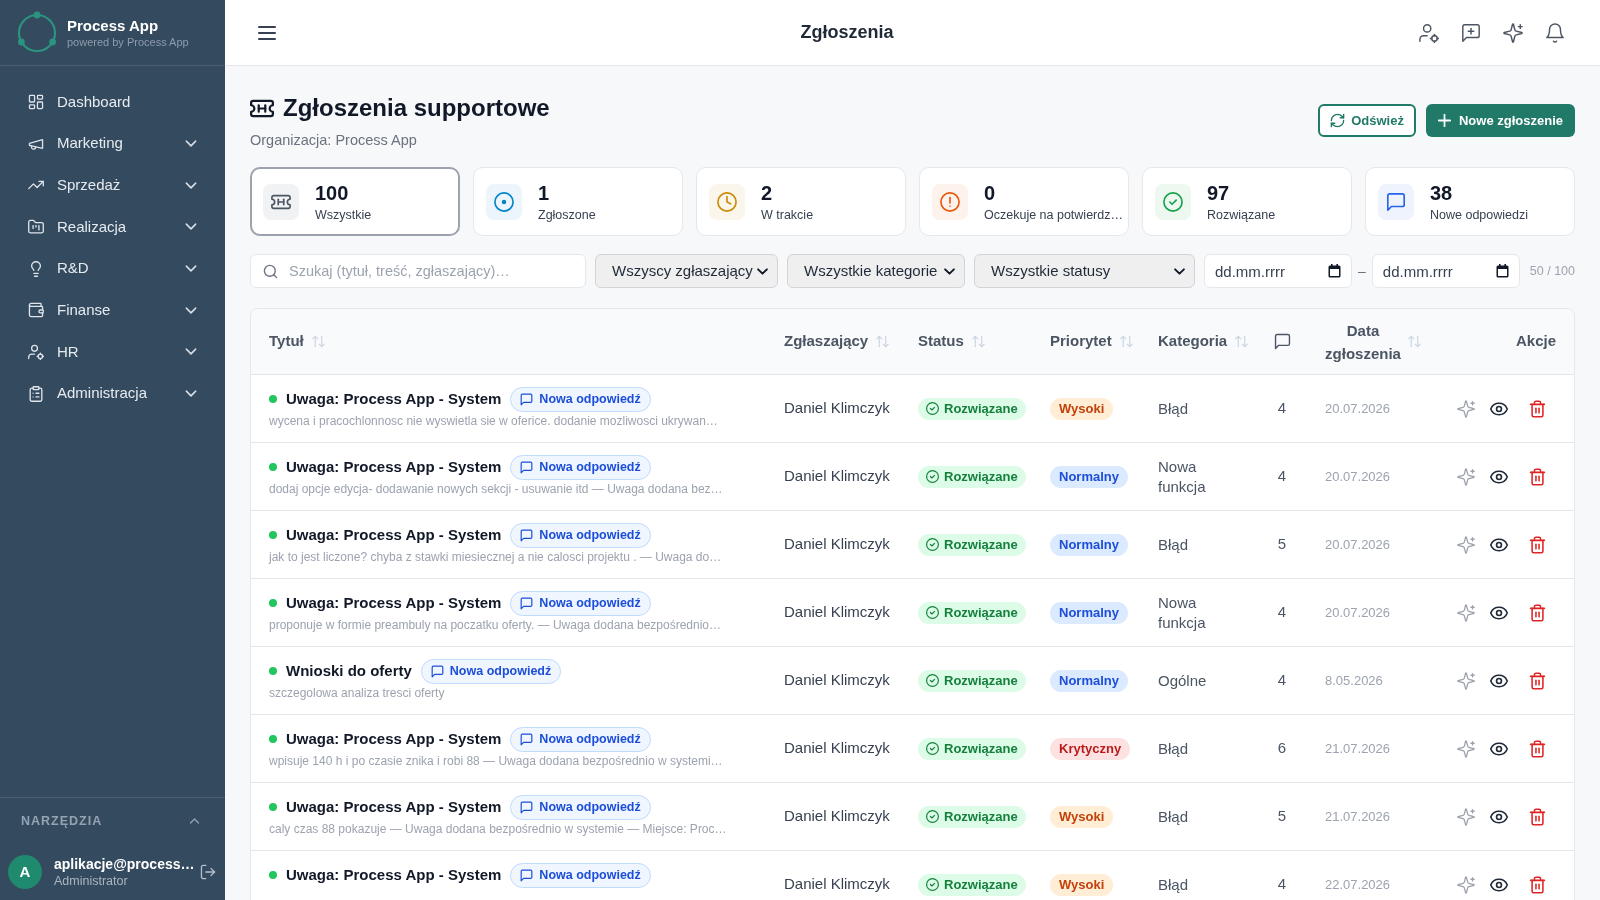  I want to click on priority-badge: Krytyczny, so click(1090, 748).